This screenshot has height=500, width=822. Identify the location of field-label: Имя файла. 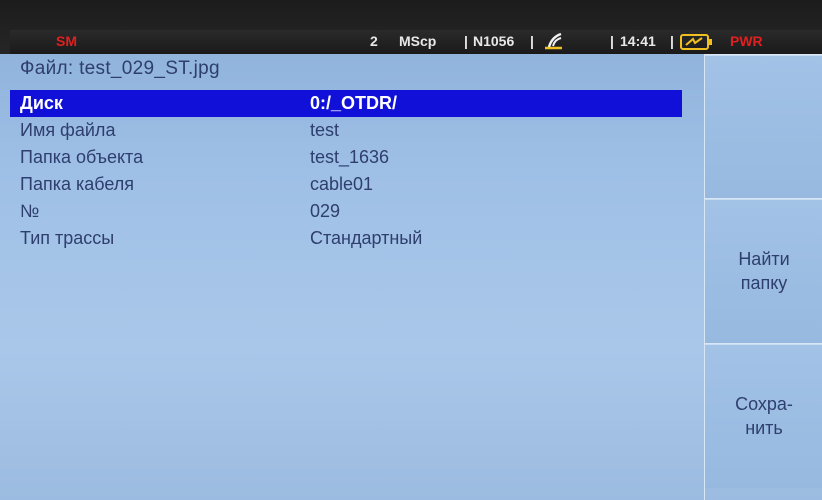
(68, 130).